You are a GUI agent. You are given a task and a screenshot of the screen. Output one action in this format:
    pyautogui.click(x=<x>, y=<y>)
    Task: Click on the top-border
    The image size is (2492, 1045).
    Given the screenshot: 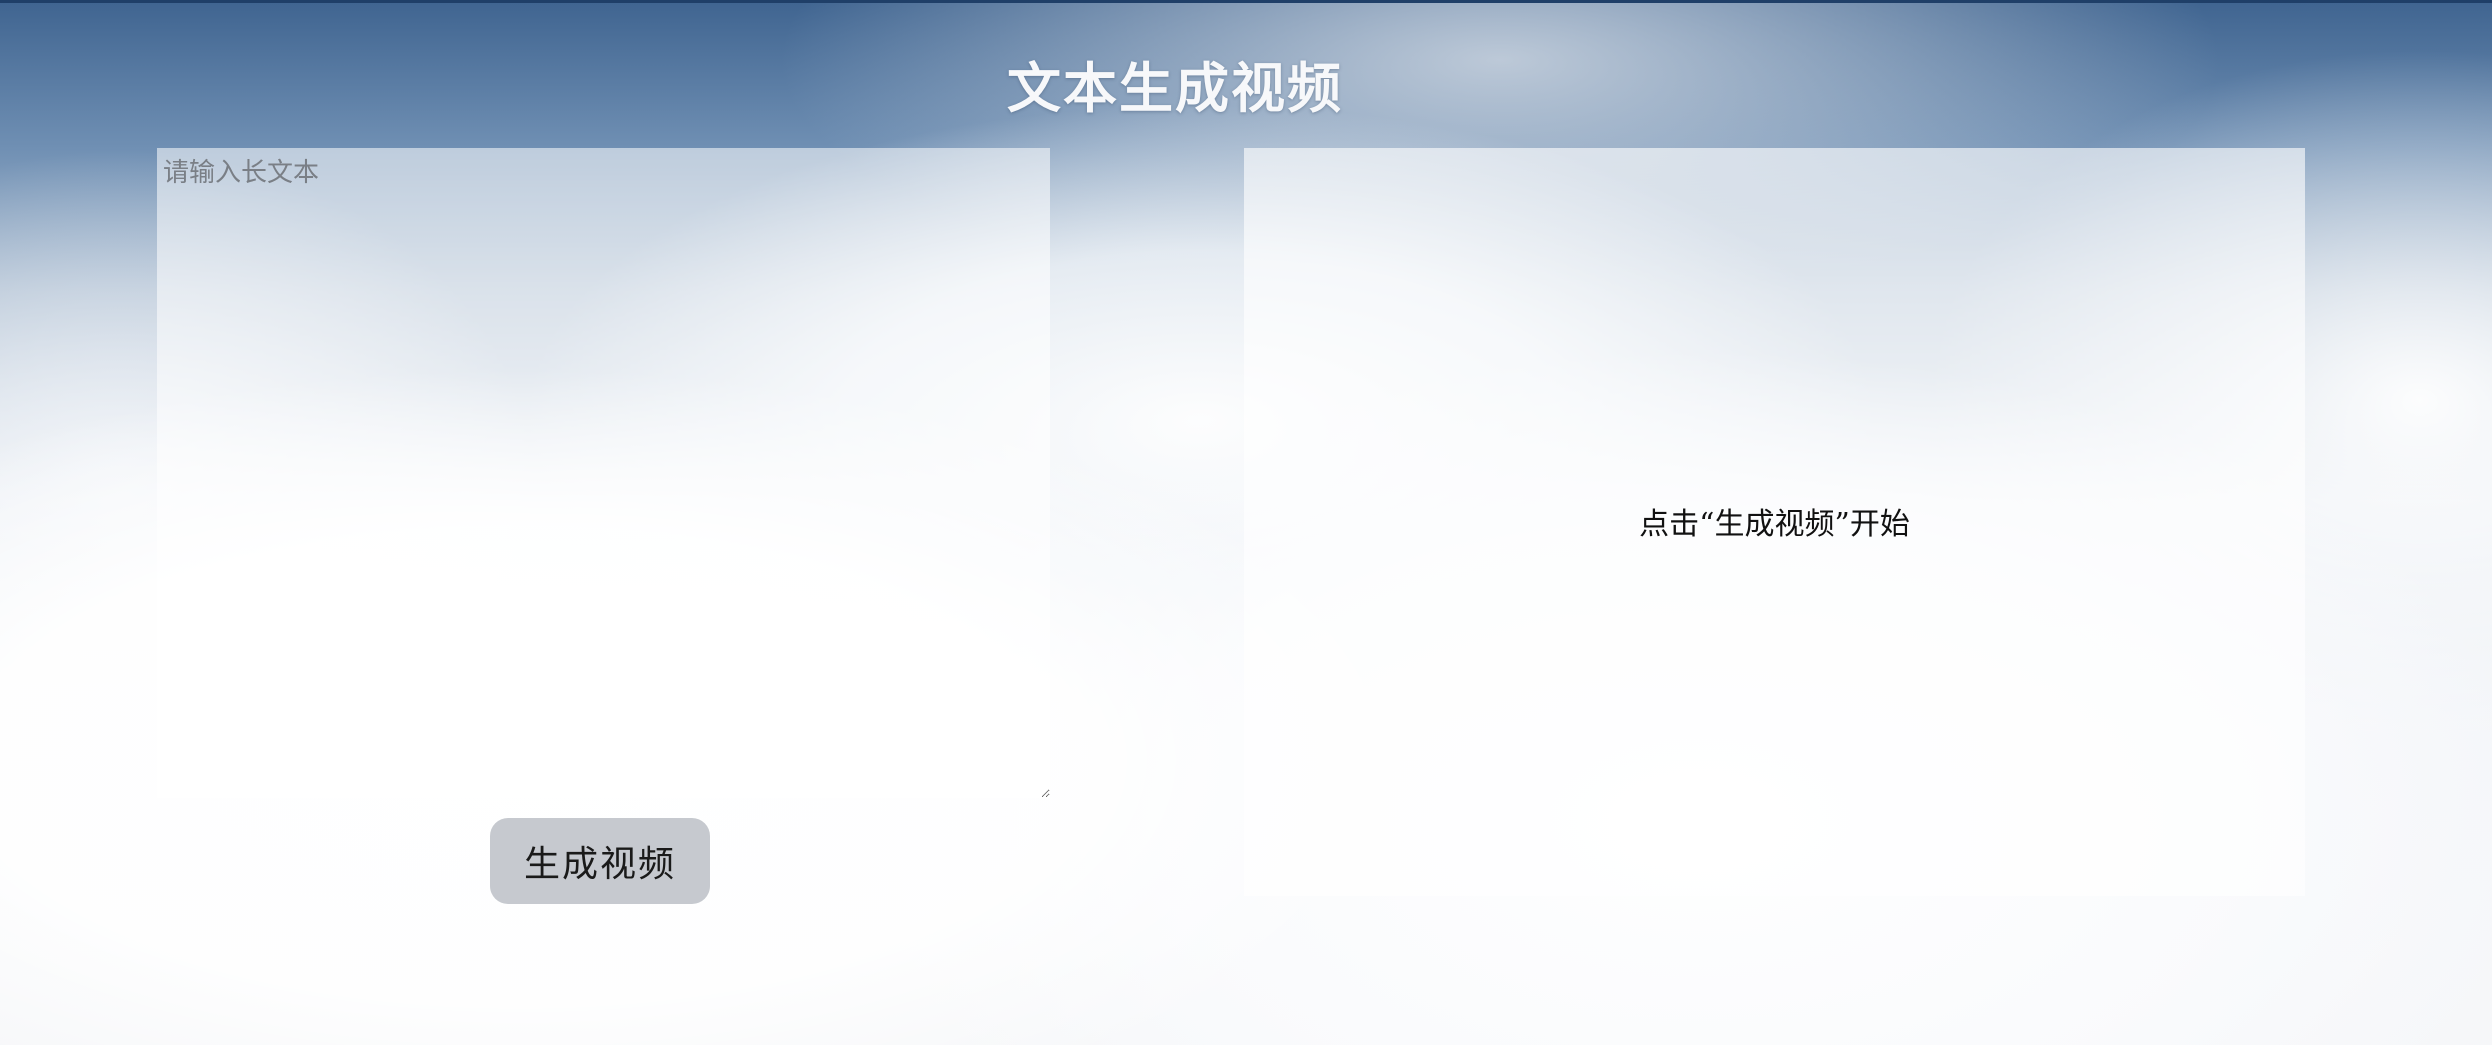 What is the action you would take?
    pyautogui.click(x=1246, y=1)
    